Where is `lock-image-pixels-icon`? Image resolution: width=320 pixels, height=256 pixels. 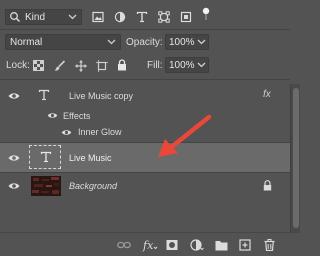
lock-image-pixels-icon is located at coordinates (60, 66).